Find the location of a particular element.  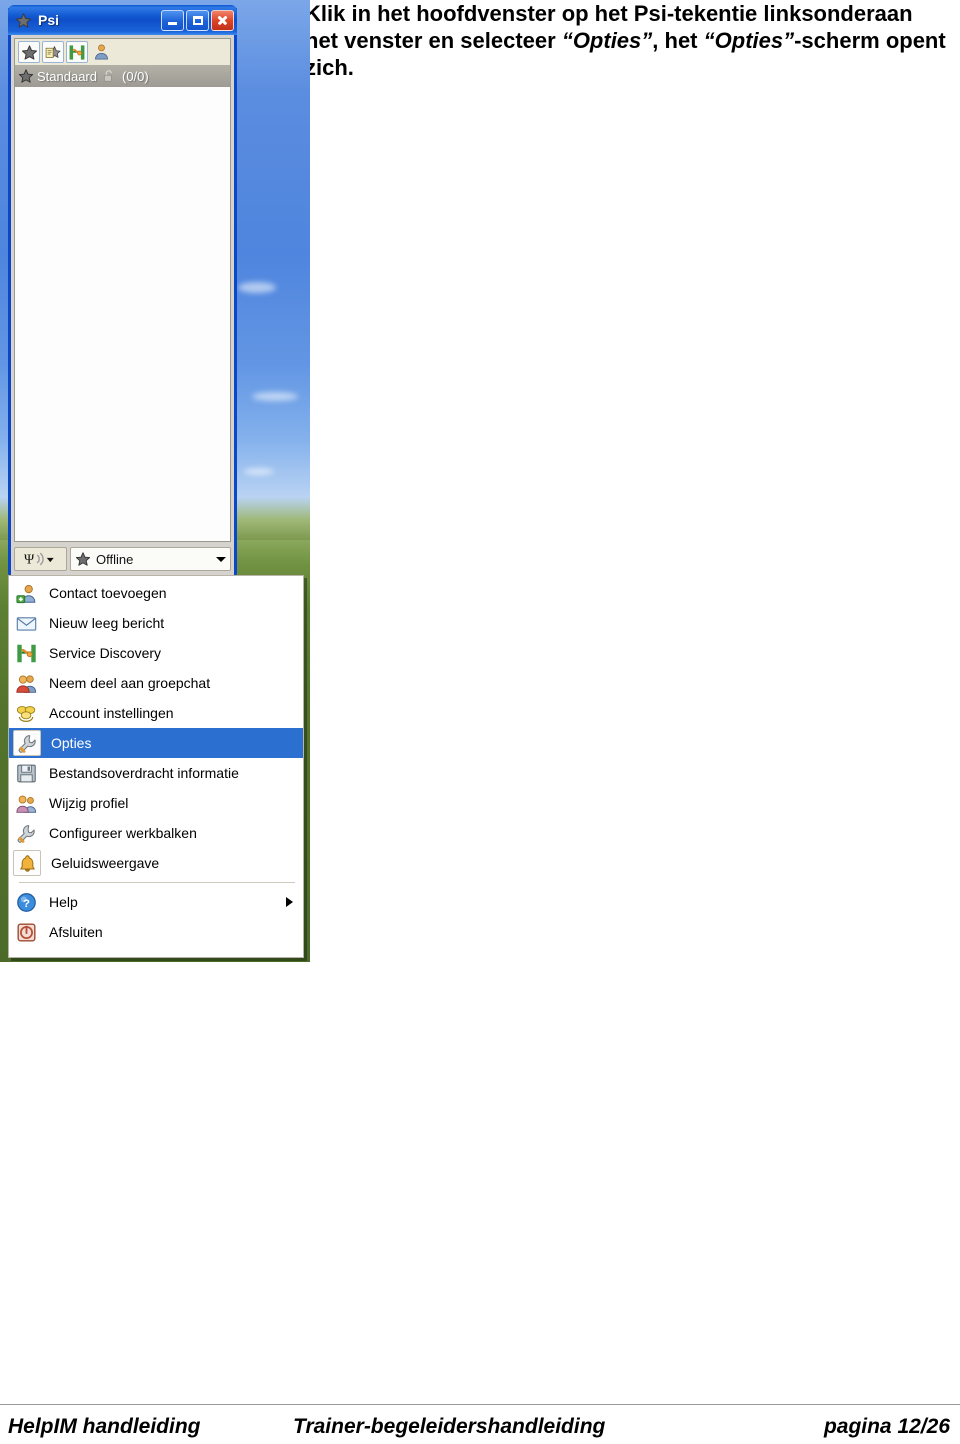

psi-toolbar is located at coordinates (122, 51).